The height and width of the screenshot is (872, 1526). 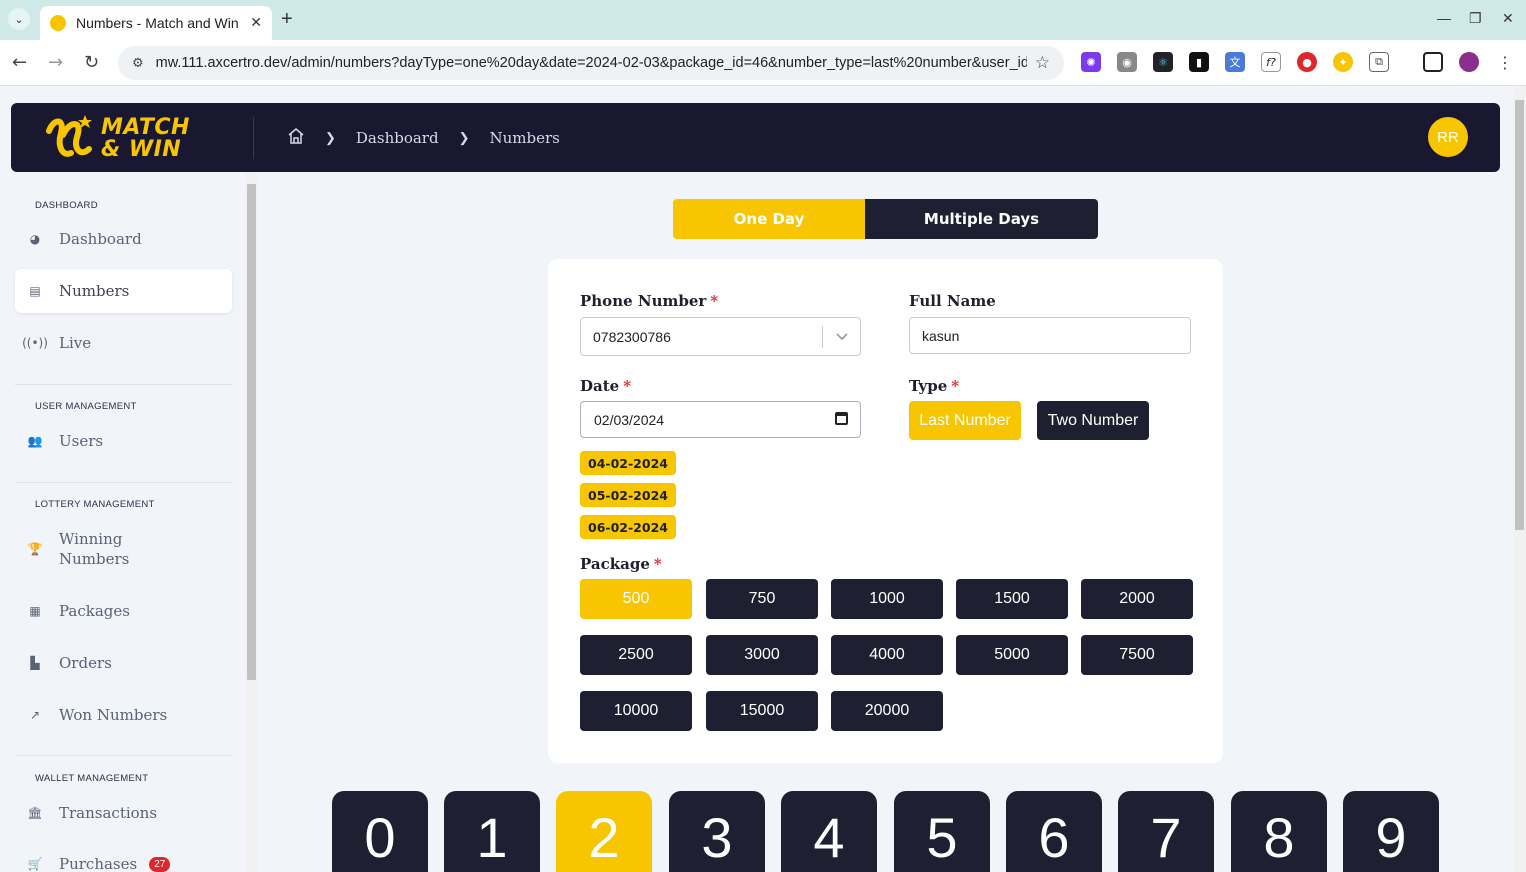 What do you see at coordinates (841, 418) in the screenshot?
I see `calendar-icon` at bounding box center [841, 418].